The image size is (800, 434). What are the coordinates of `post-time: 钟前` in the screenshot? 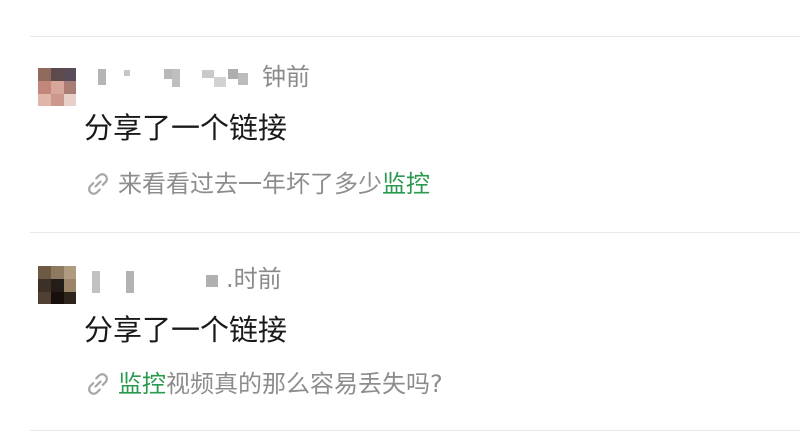 It's located at (286, 77).